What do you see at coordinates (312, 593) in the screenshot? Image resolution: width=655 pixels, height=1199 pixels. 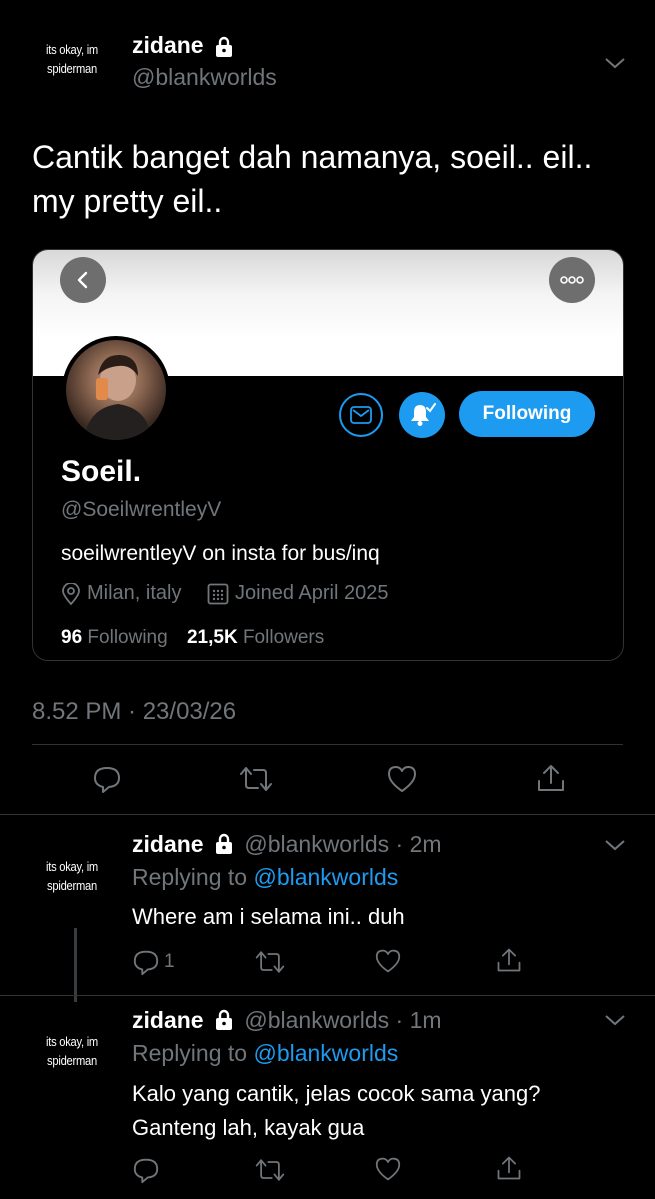 I see `joined-text: Joined April 2025` at bounding box center [312, 593].